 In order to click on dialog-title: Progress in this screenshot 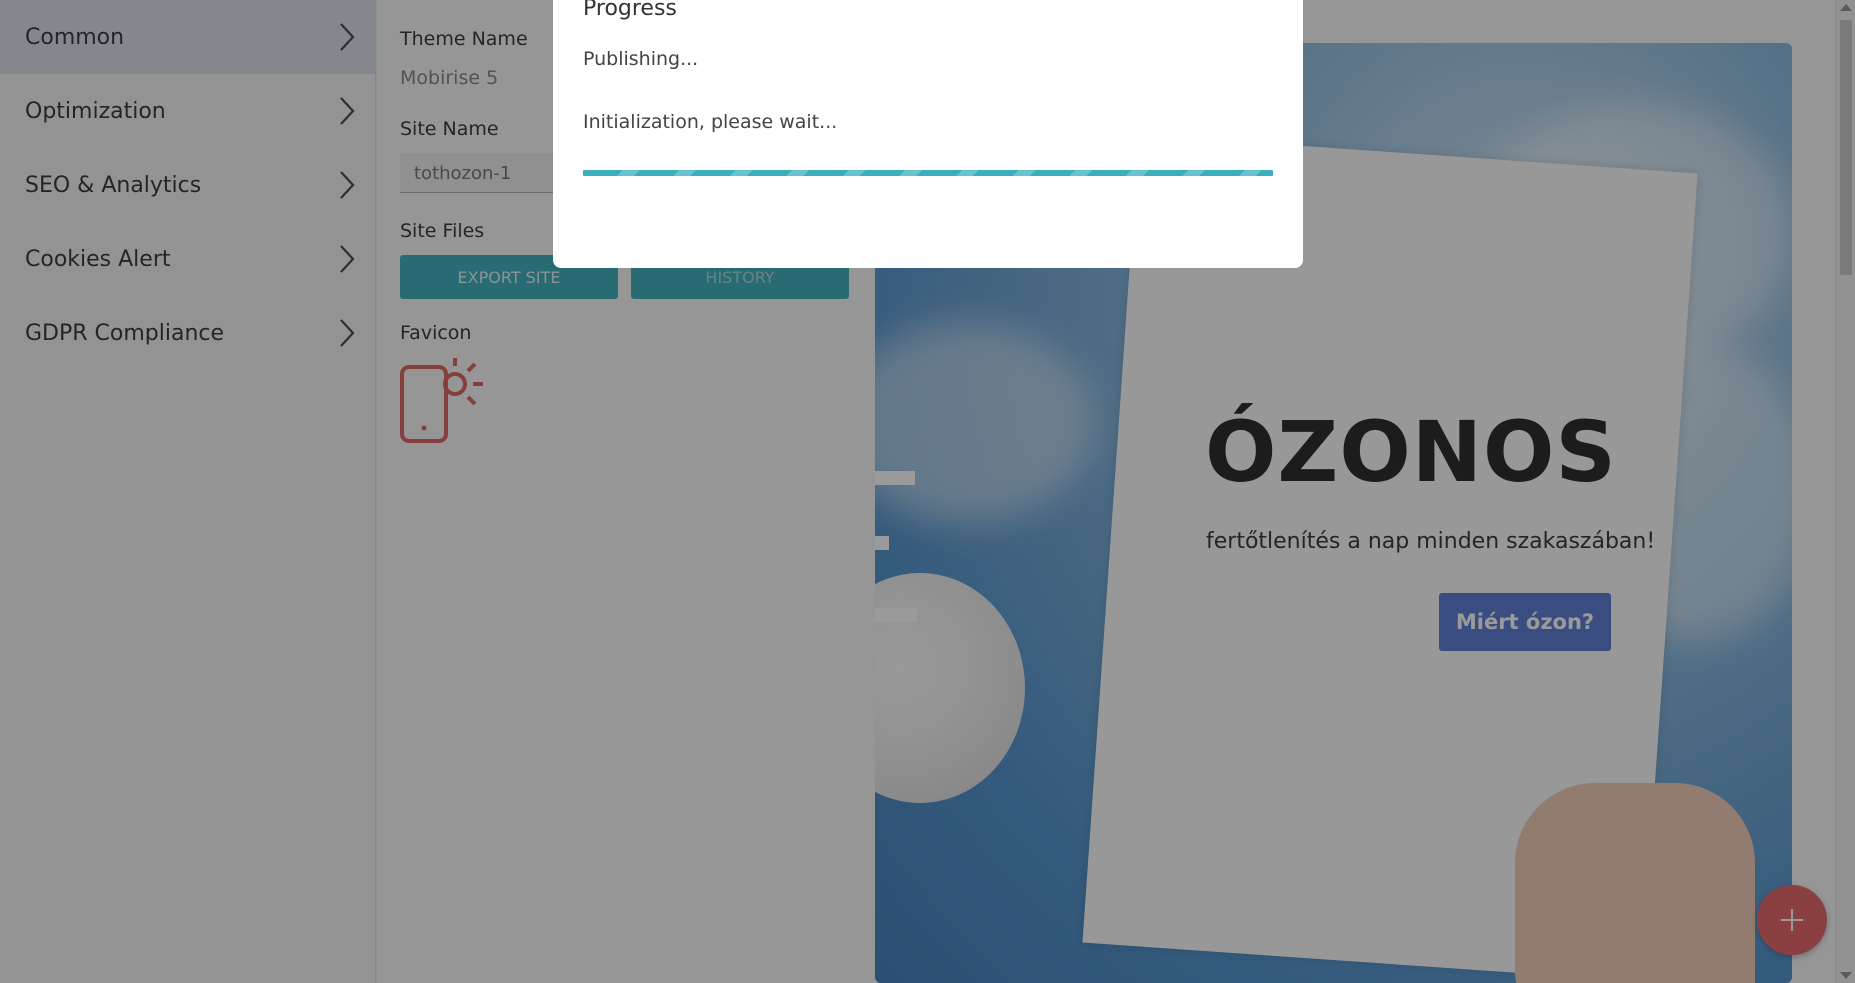, I will do `click(630, 10)`.